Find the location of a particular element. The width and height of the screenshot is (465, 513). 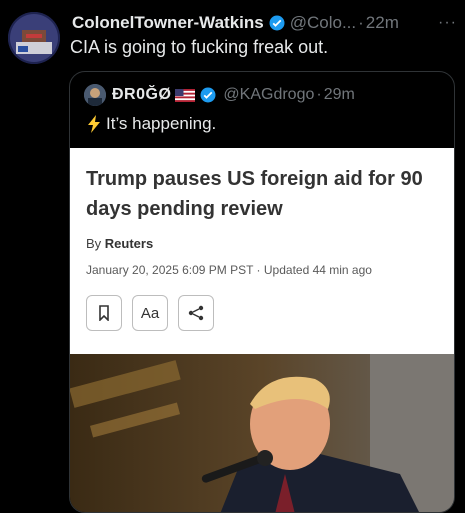

article-actions: Aa is located at coordinates (150, 313).